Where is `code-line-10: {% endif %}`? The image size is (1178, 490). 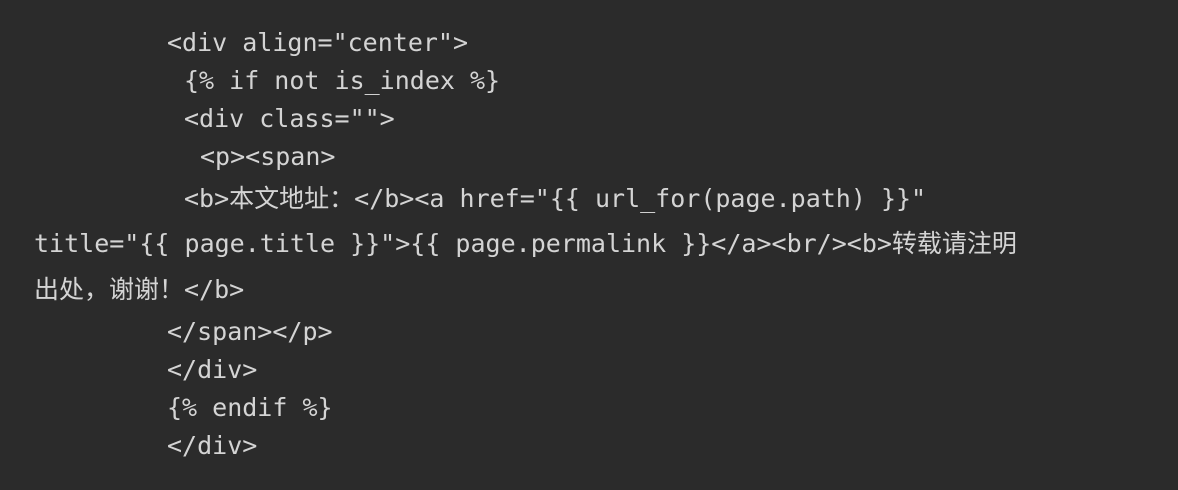 code-line-10: {% endif %} is located at coordinates (250, 407).